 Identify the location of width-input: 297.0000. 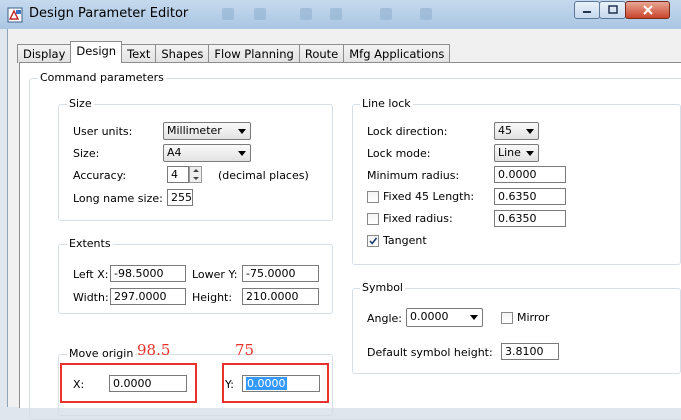
(148, 296).